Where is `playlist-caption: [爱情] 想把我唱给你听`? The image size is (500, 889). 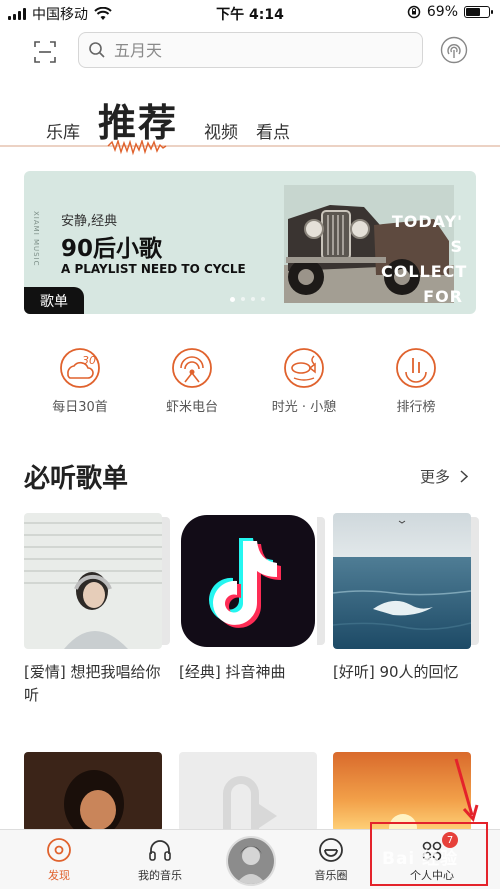
playlist-caption: [爱情] 想把我唱给你听 is located at coordinates (92, 683).